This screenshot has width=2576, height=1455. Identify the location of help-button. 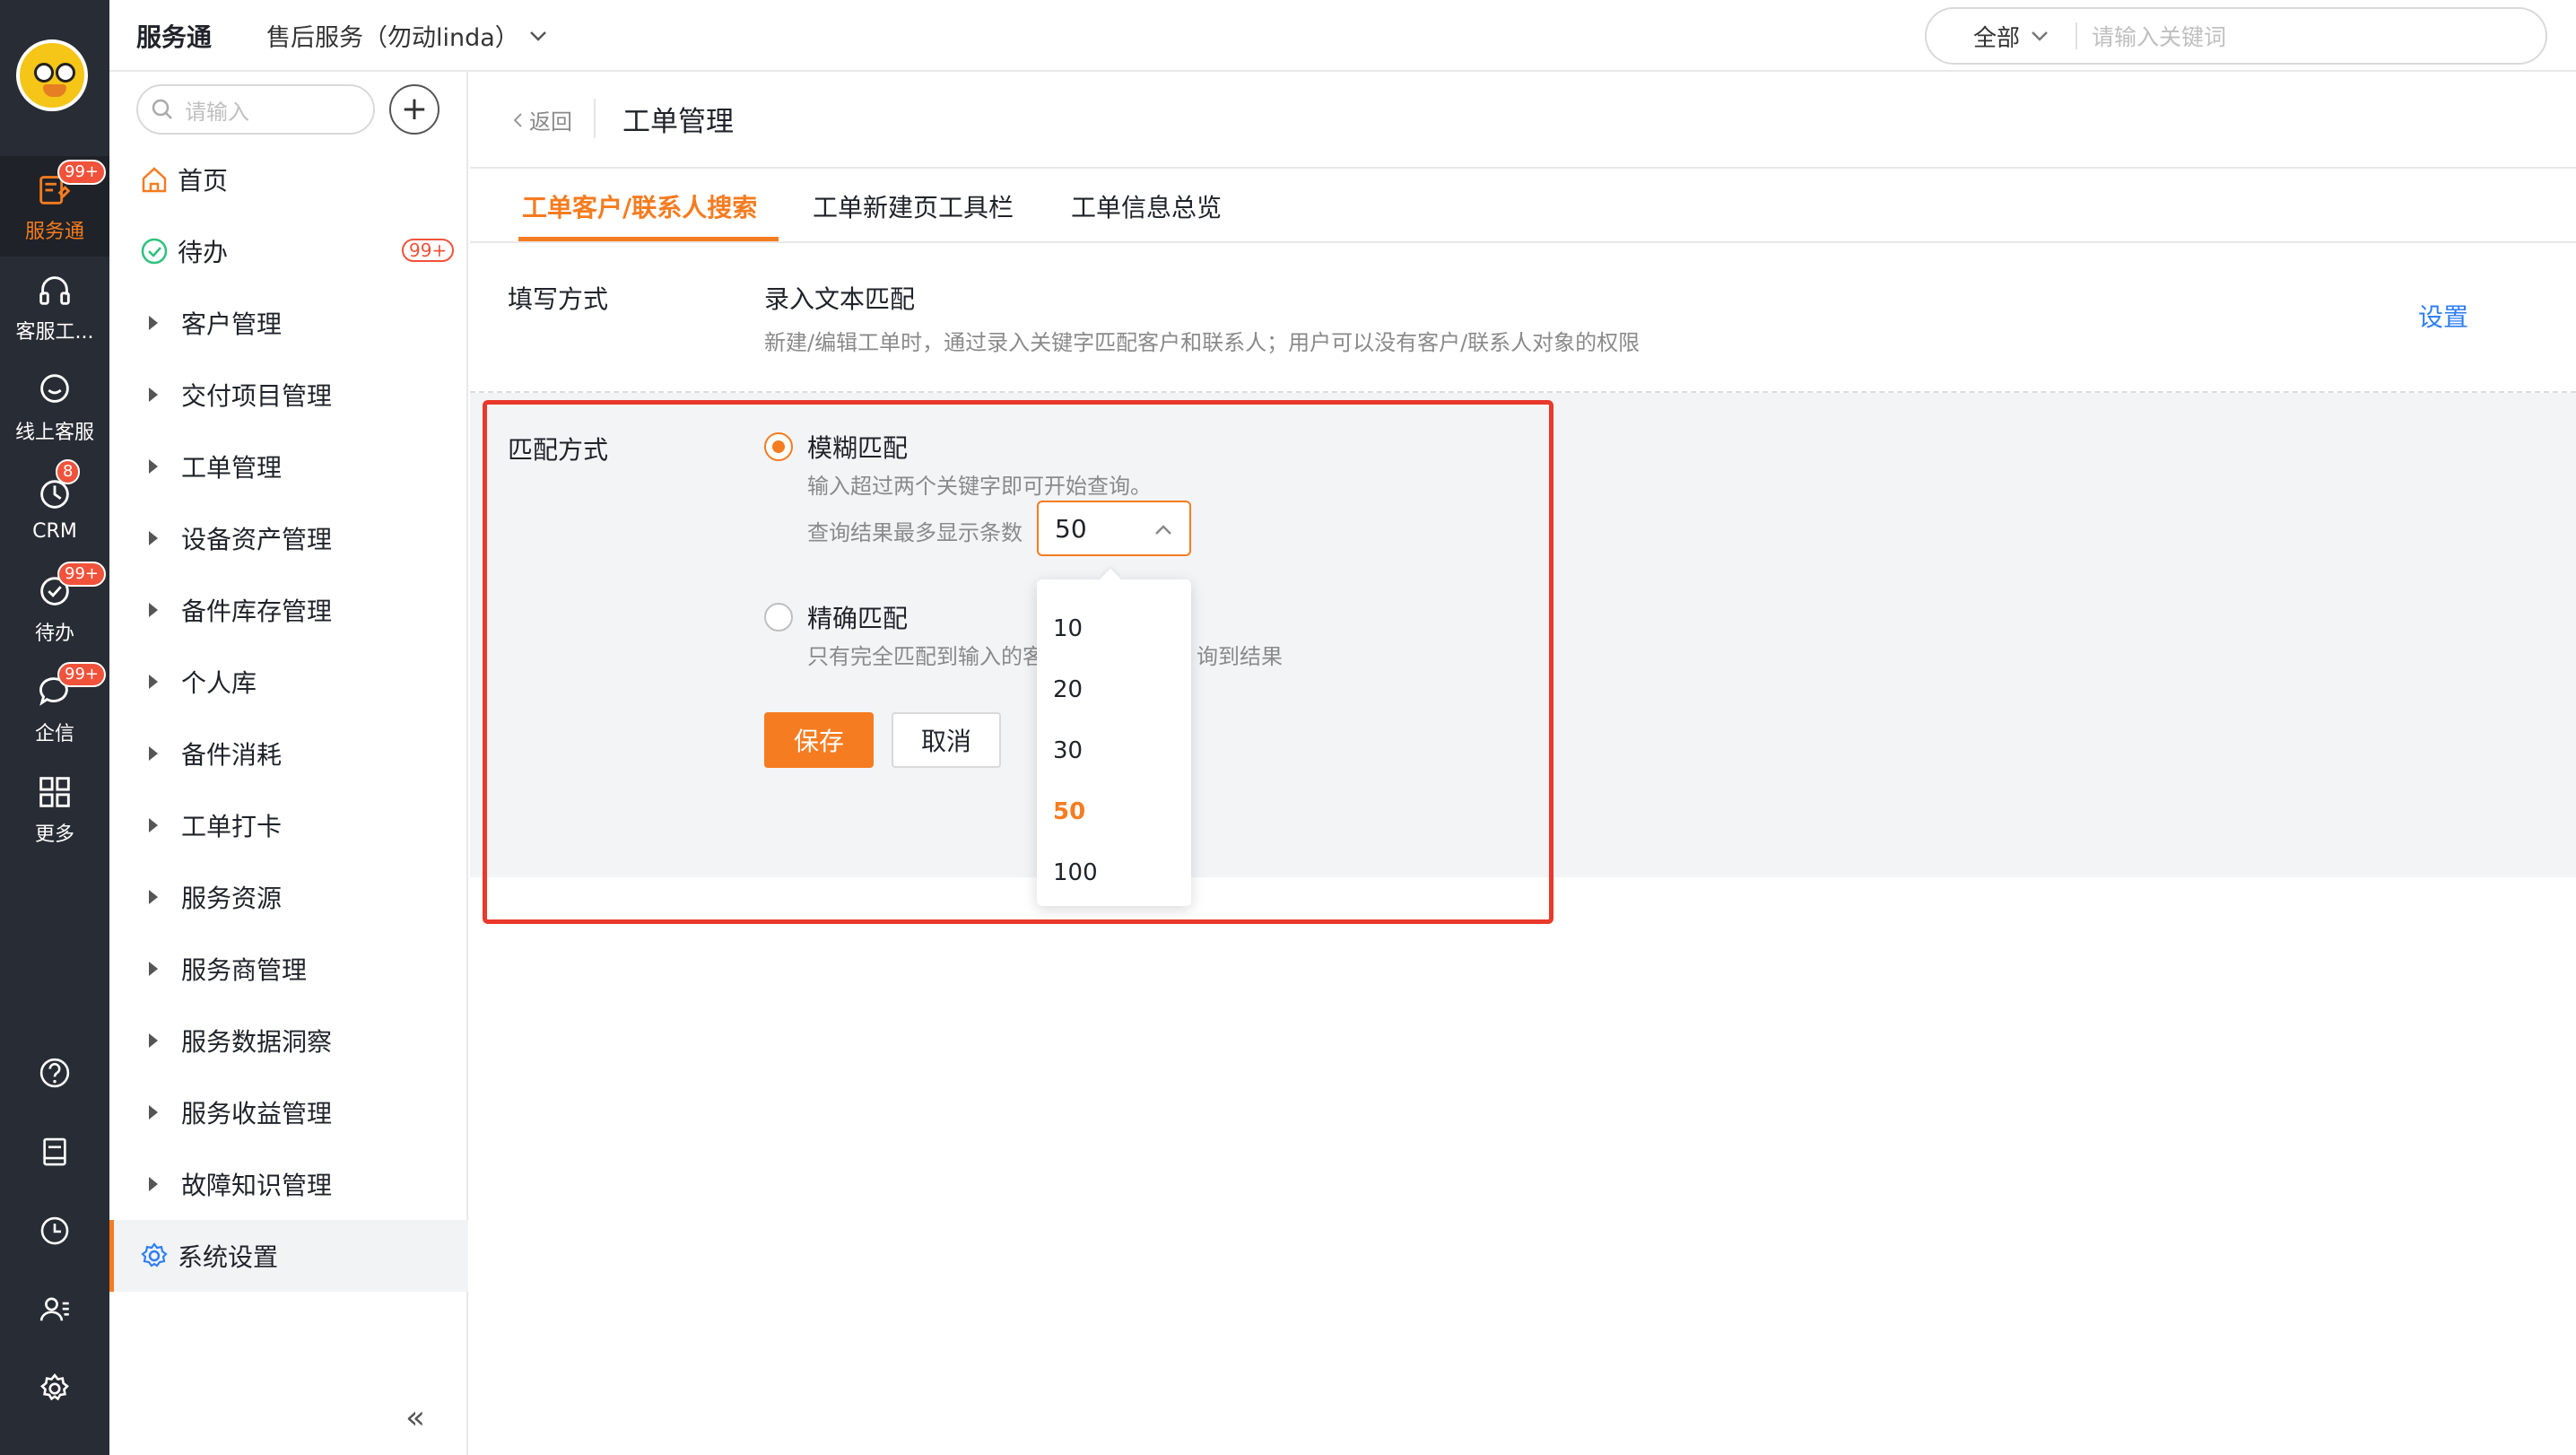
(54, 1072).